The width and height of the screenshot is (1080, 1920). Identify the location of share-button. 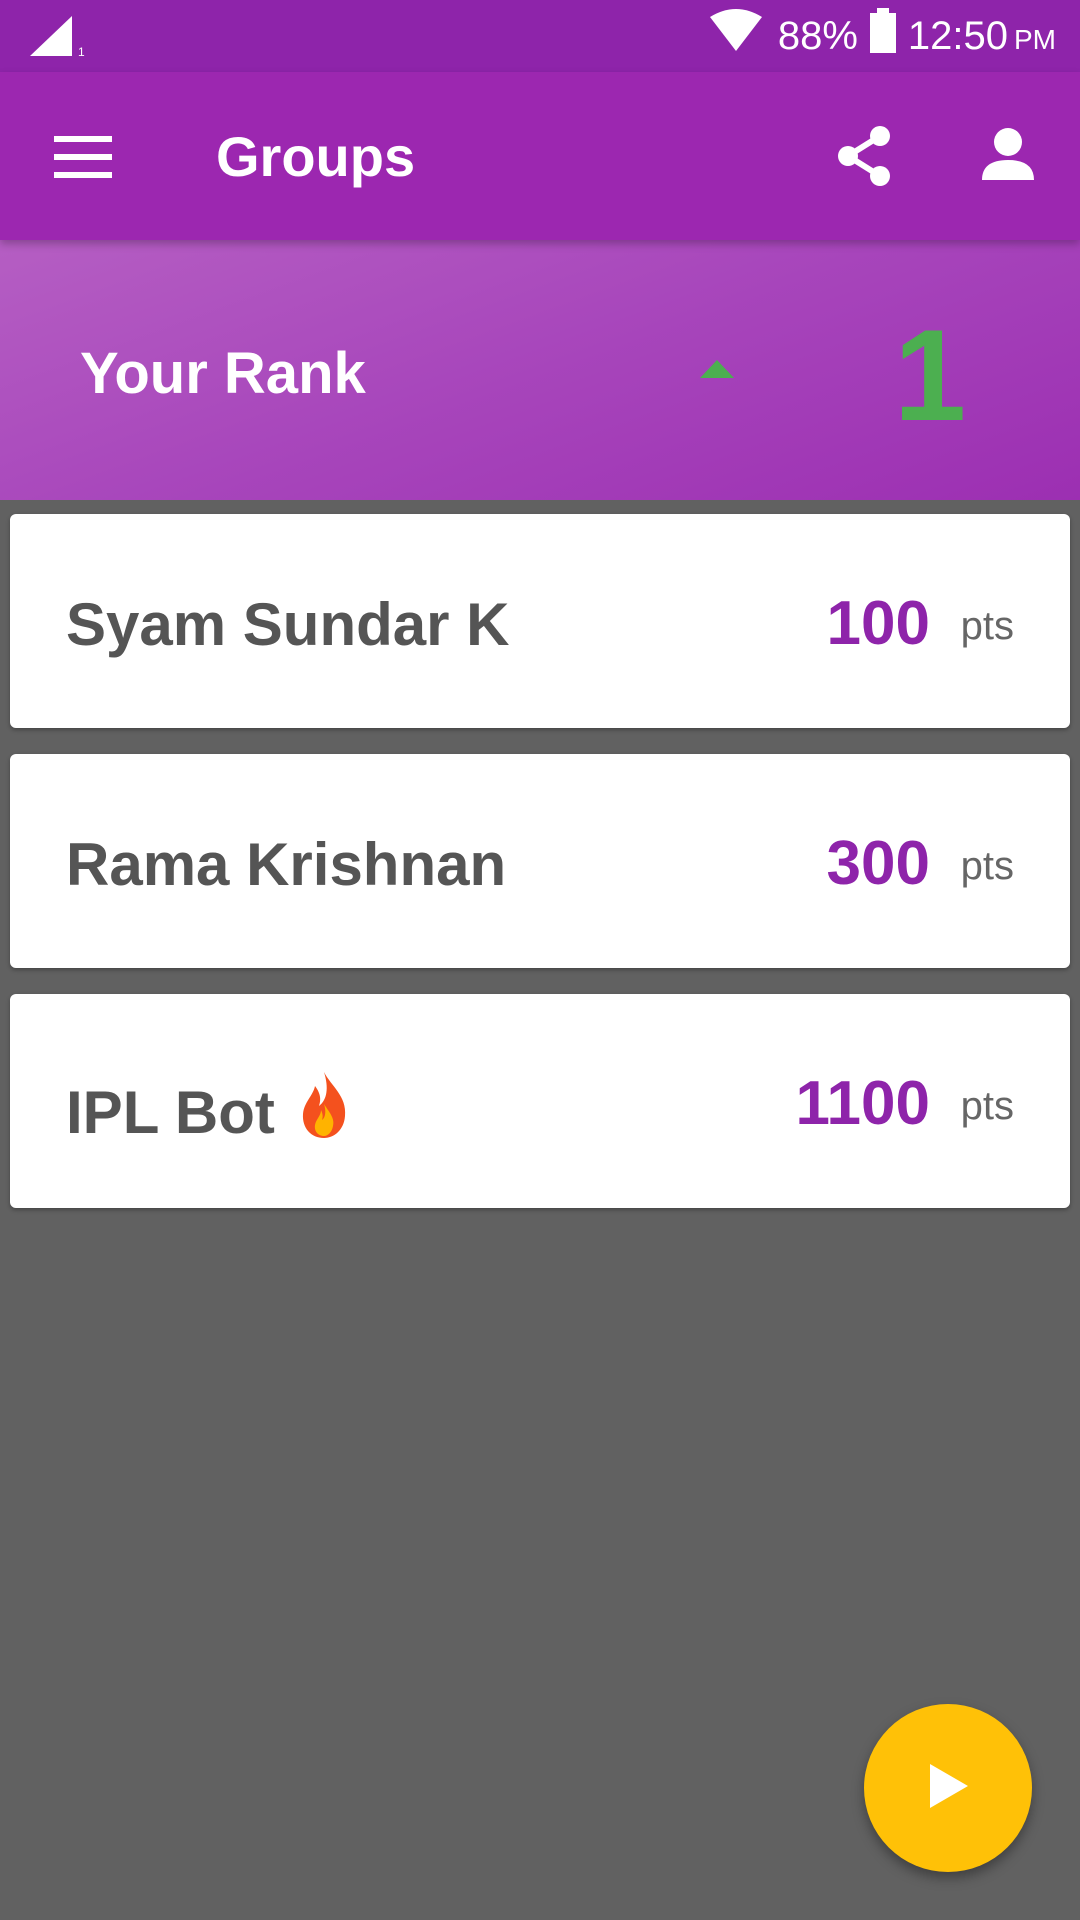
(864, 156).